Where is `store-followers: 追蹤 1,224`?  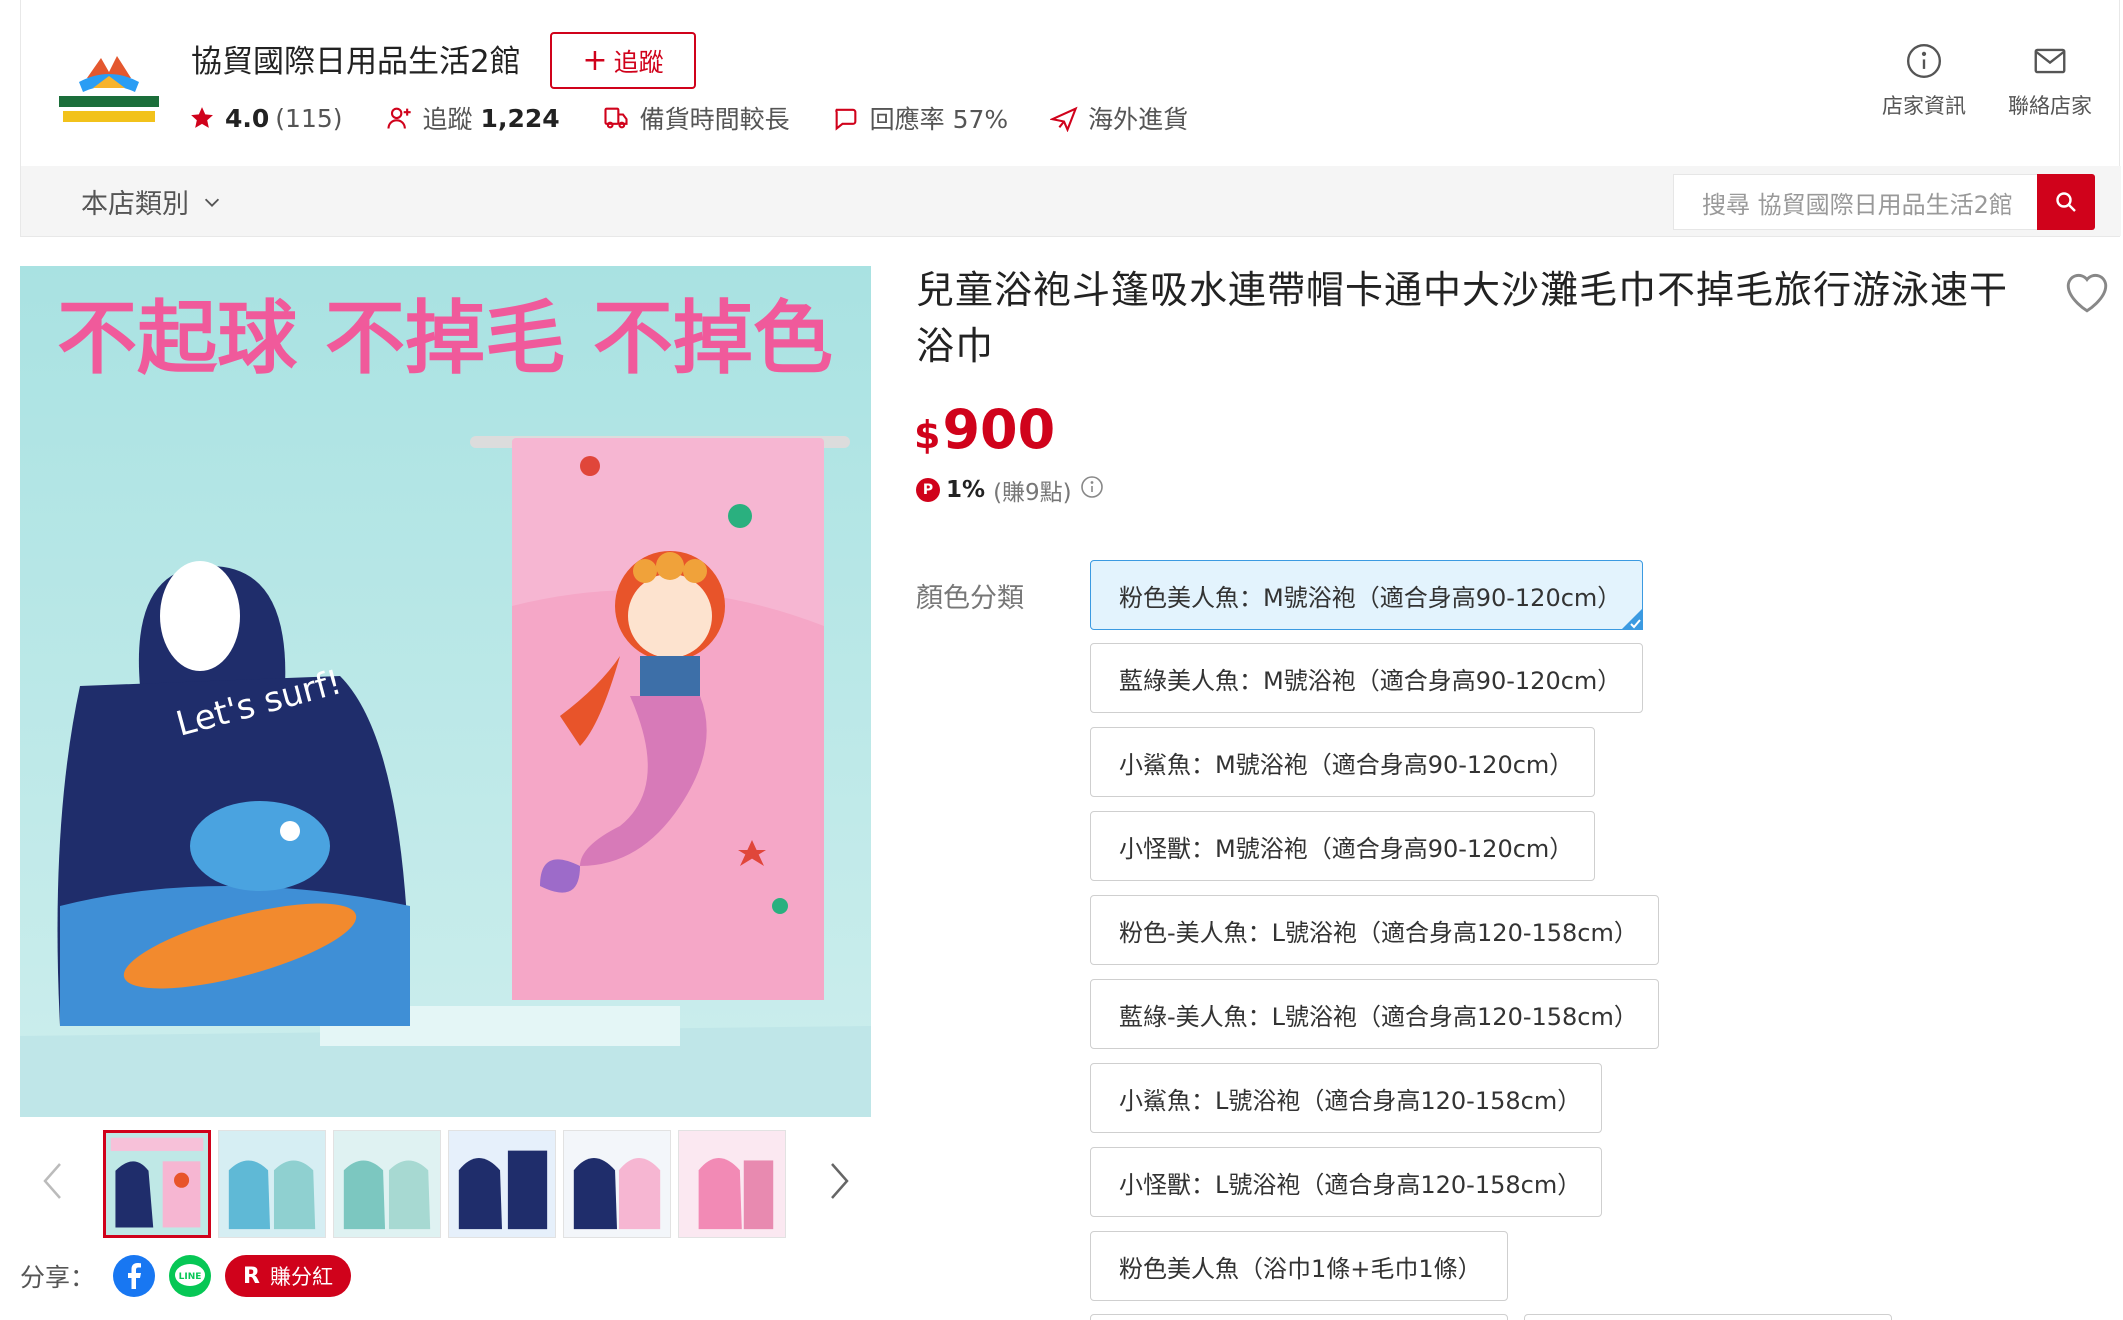
store-followers: 追蹤 1,224 is located at coordinates (472, 118).